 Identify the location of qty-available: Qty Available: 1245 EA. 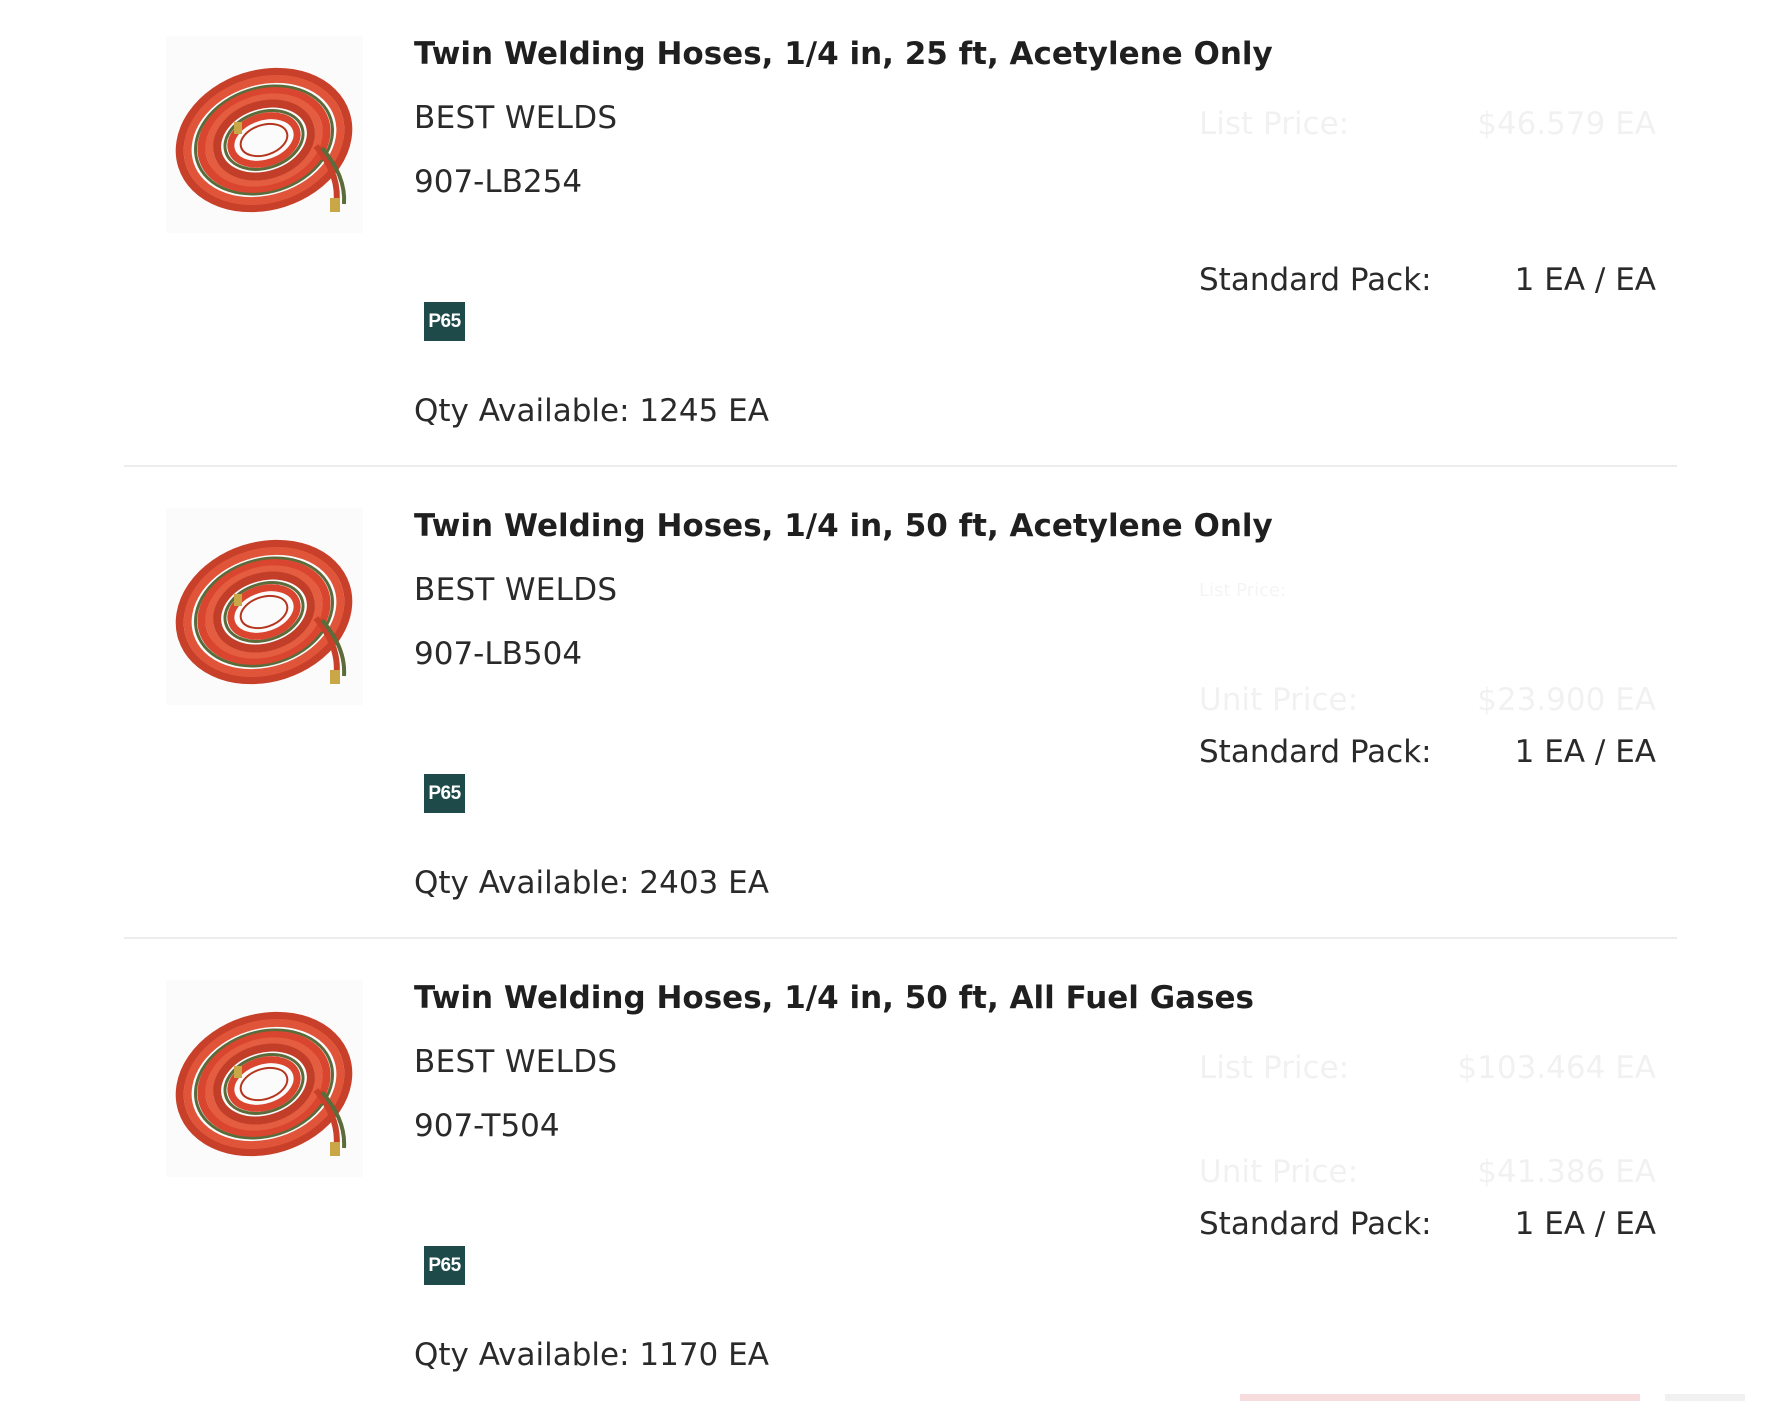
(591, 411).